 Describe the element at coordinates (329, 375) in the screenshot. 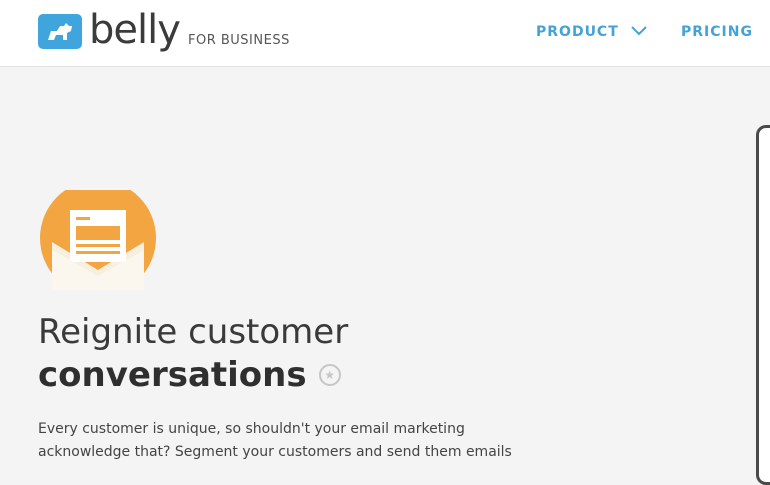

I see `star-icon: ★` at that location.